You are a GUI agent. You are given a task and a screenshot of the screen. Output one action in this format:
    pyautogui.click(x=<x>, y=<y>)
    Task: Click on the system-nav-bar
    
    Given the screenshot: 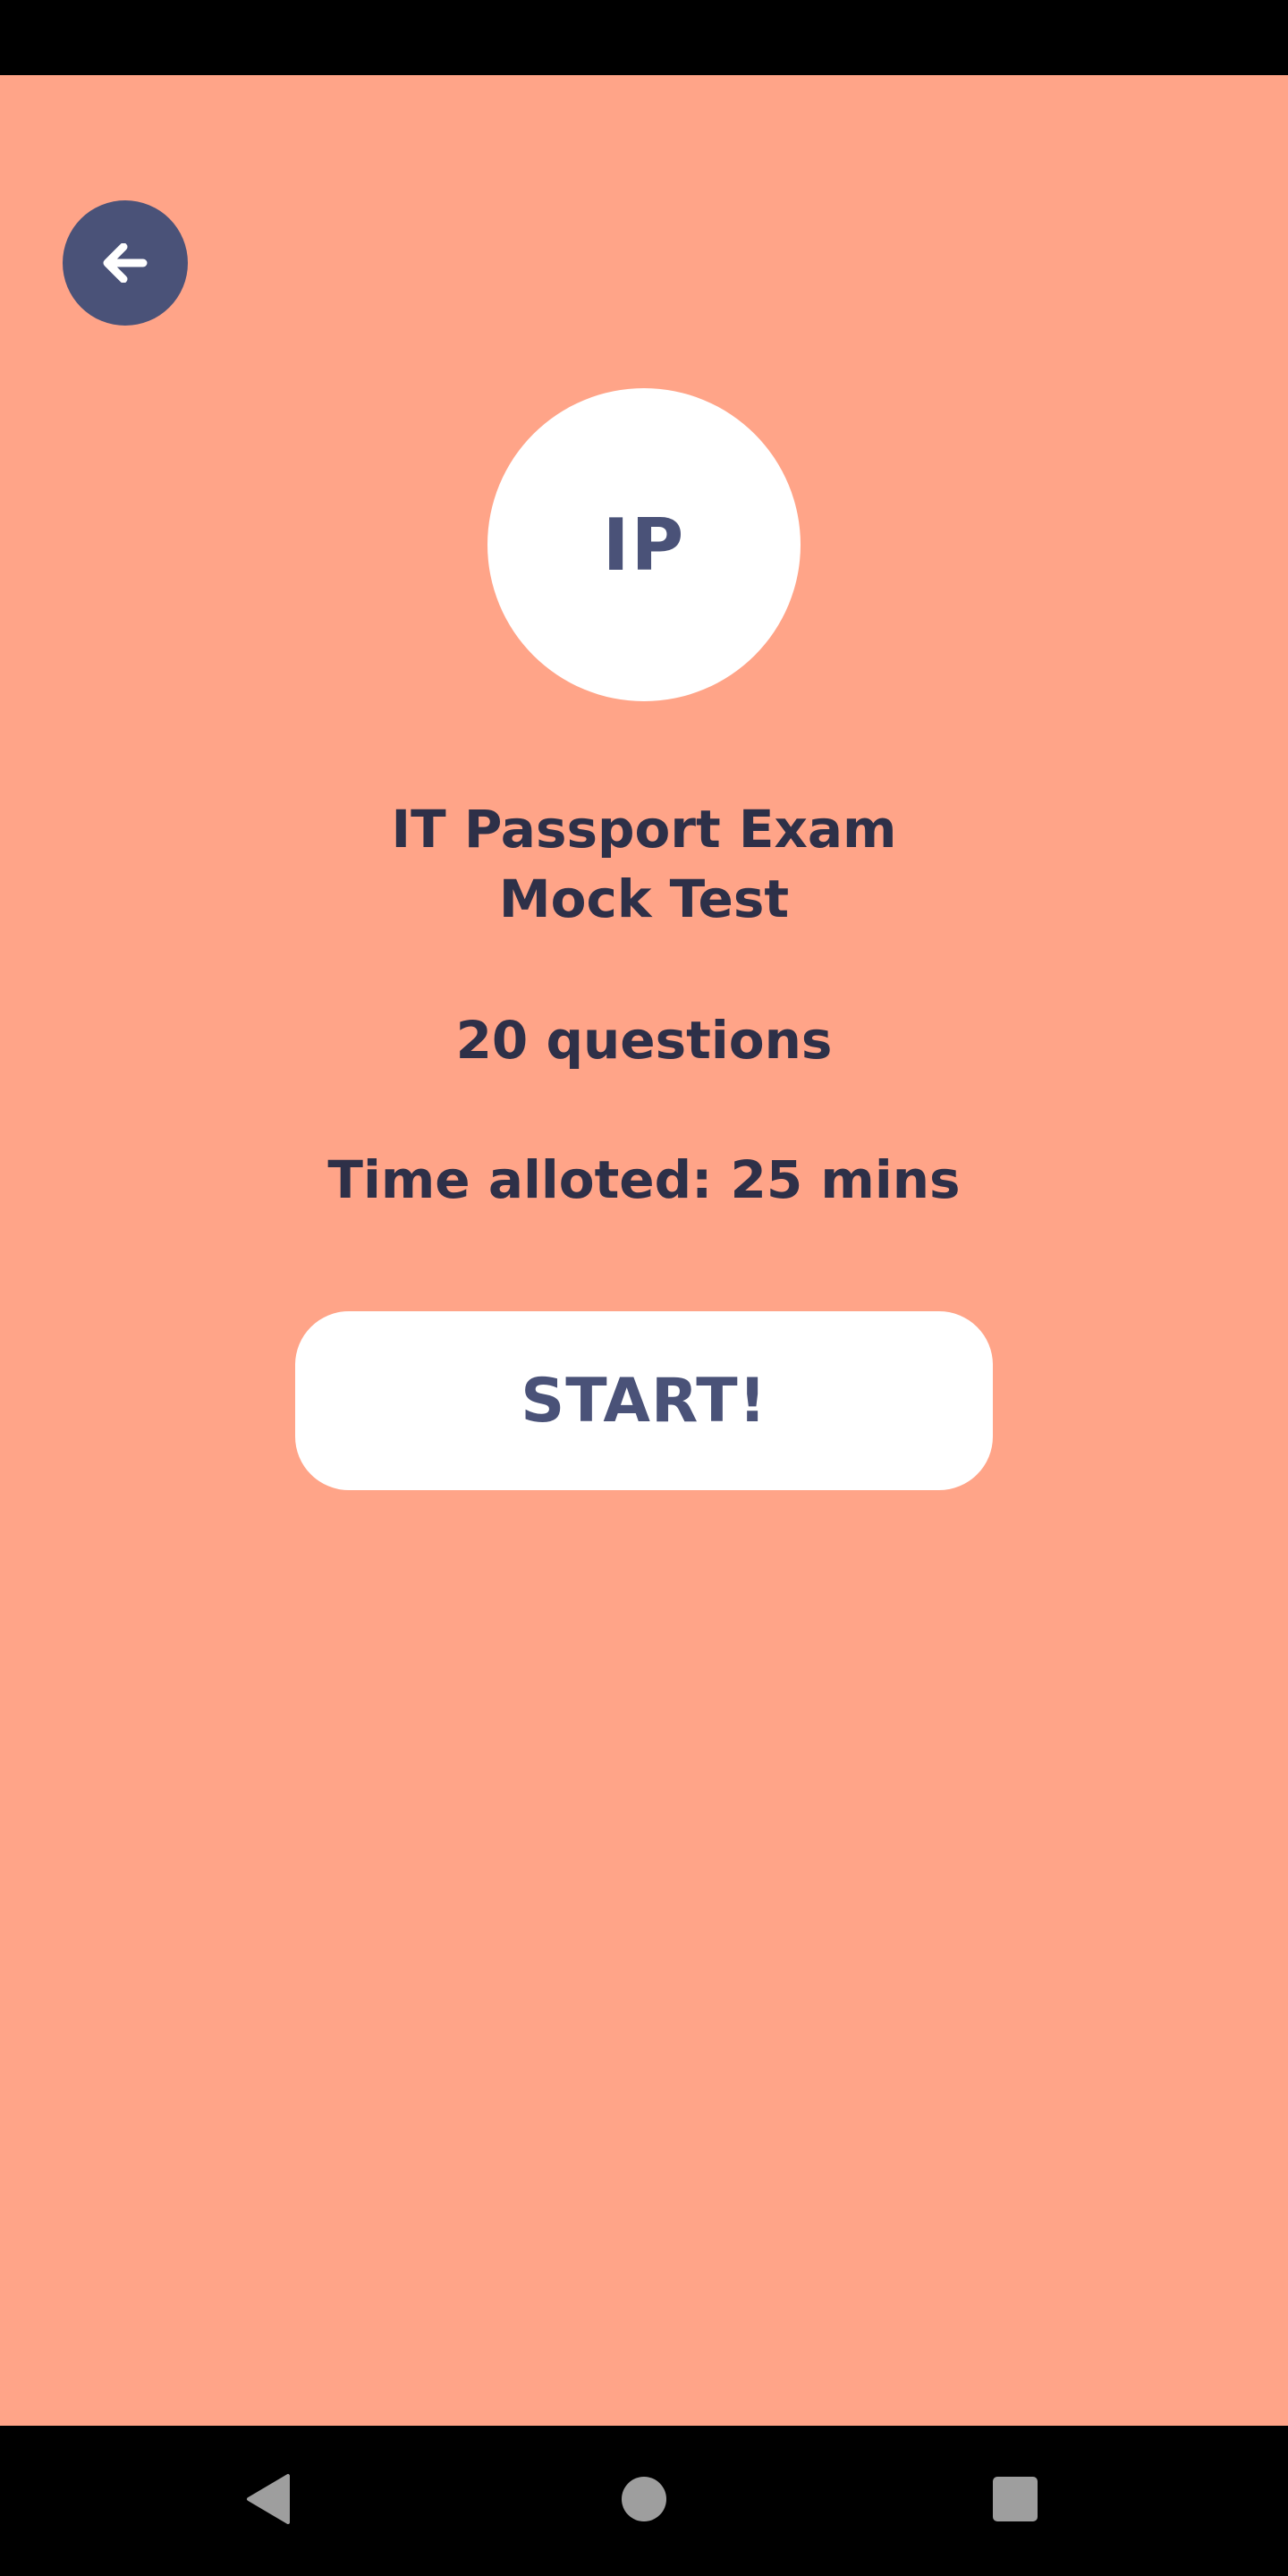 What is the action you would take?
    pyautogui.click(x=644, y=2501)
    